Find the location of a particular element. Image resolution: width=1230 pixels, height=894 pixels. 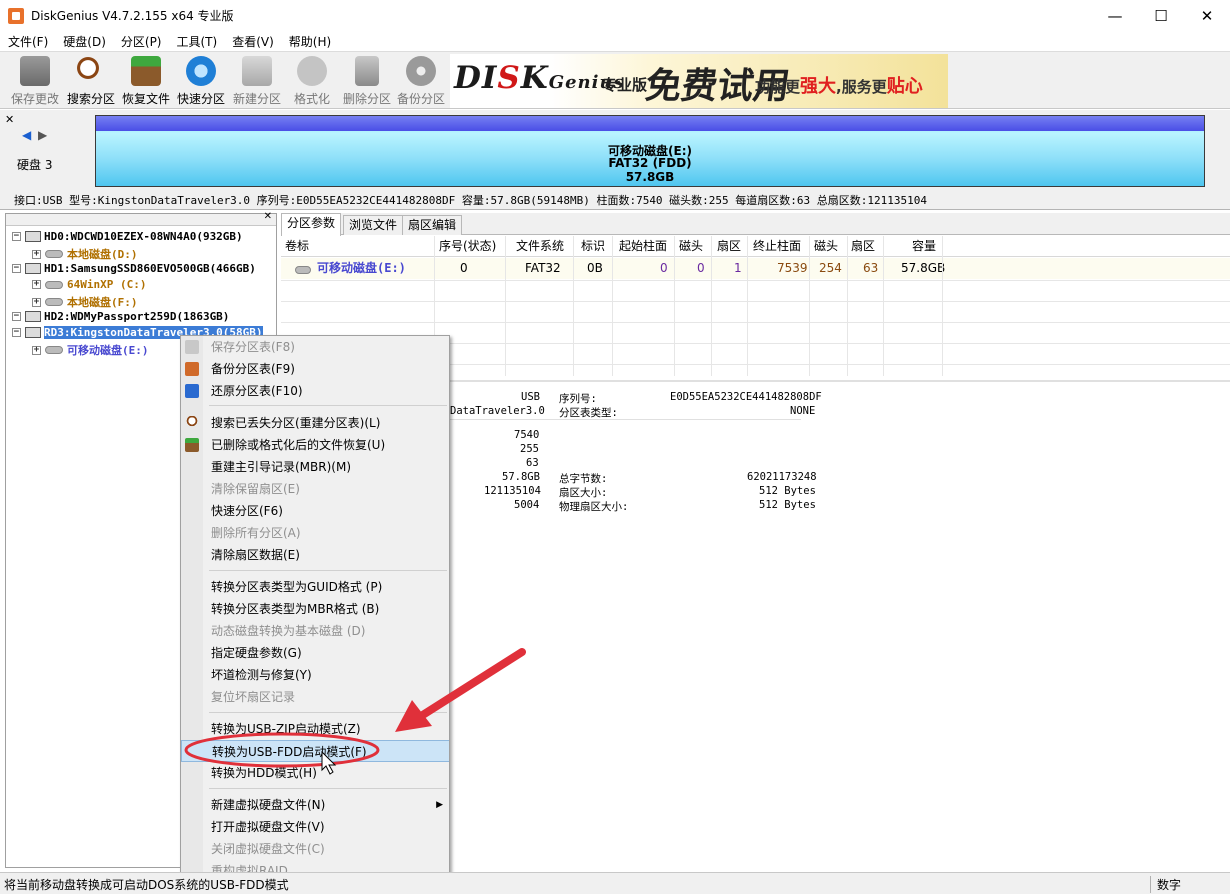

col-index: 序号(状态) is located at coordinates (467, 246).